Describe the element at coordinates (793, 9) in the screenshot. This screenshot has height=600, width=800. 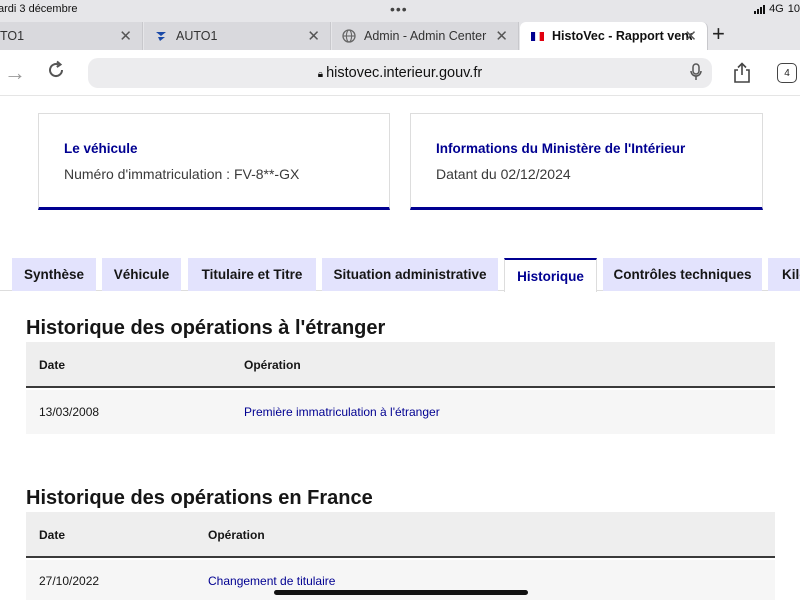
I see `battery-label: 10` at that location.